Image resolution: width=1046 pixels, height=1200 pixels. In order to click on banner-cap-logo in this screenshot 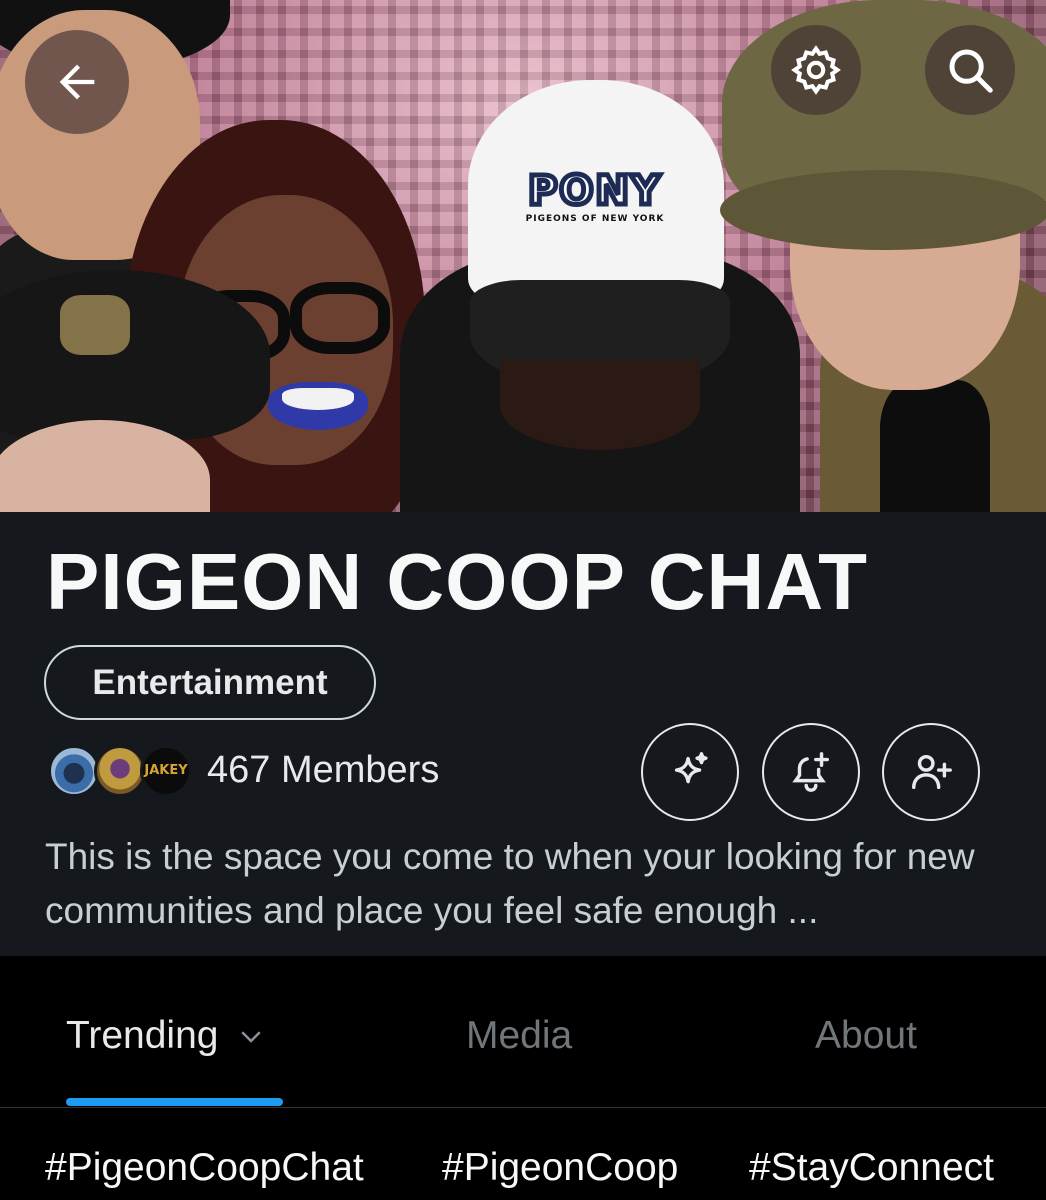, I will do `click(95, 325)`.